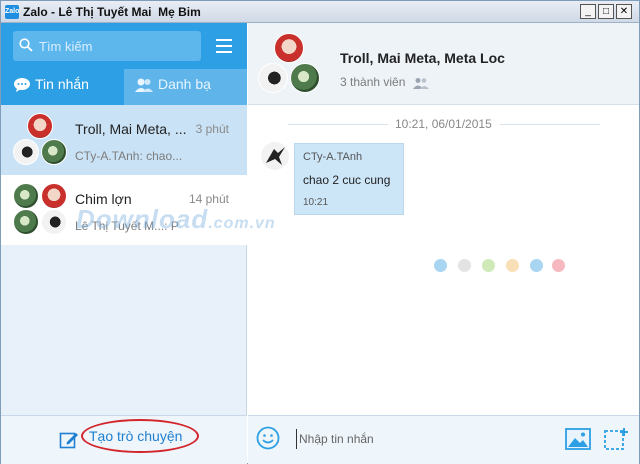  What do you see at coordinates (333, 157) in the screenshot?
I see `message-sender: CTy-A.TAnh` at bounding box center [333, 157].